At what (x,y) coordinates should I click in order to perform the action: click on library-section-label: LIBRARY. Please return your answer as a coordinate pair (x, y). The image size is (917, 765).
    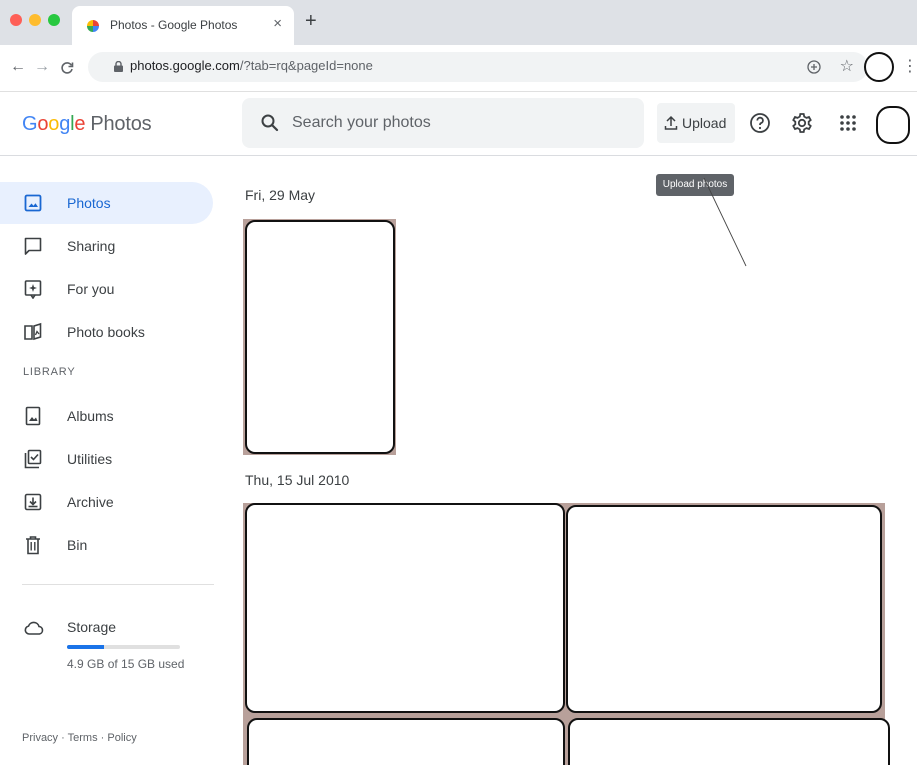
    Looking at the image, I should click on (49, 372).